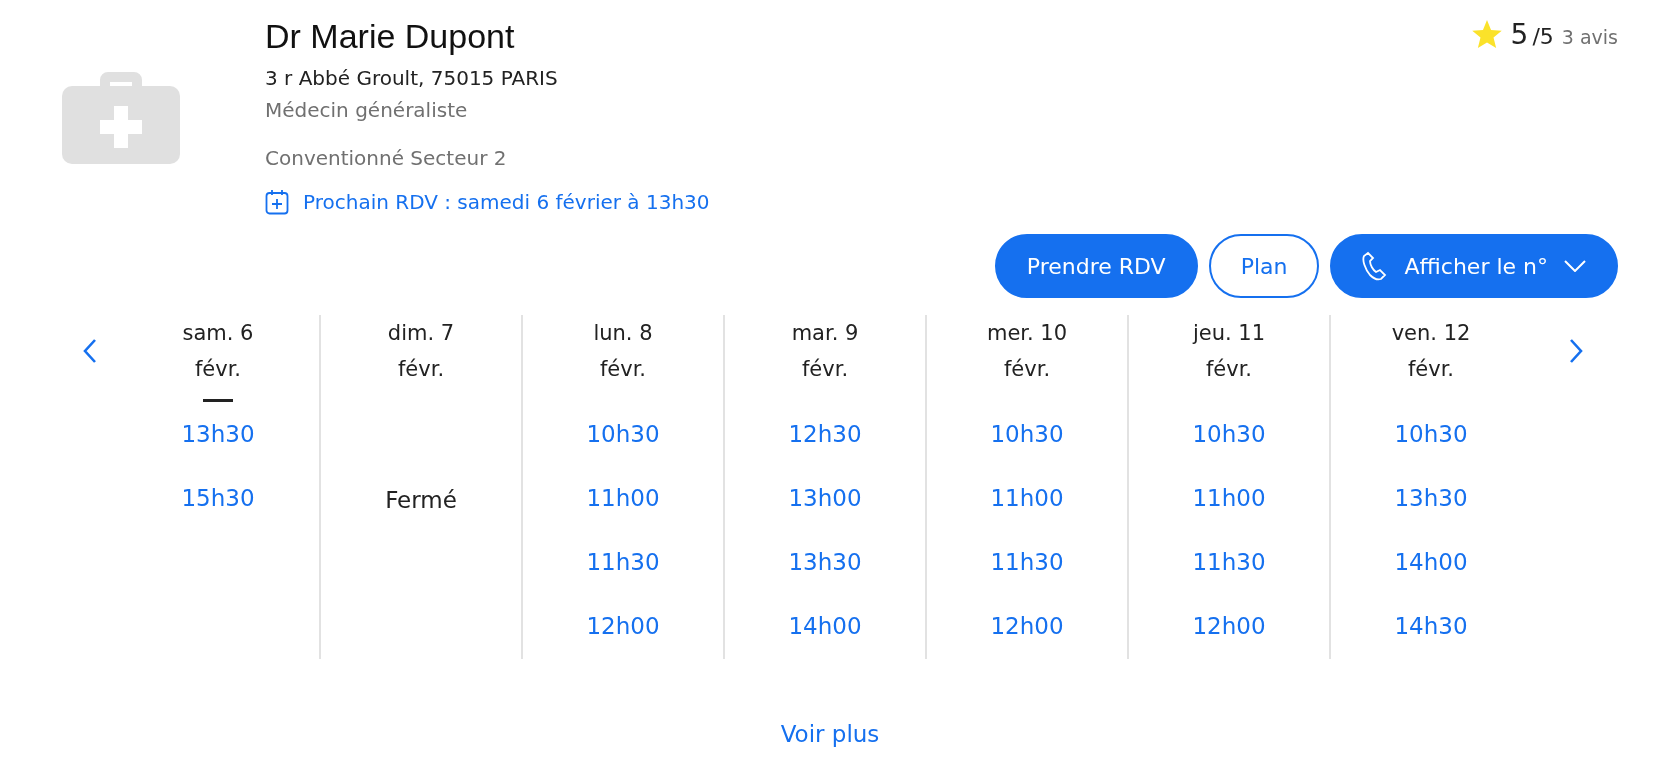 The height and width of the screenshot is (772, 1660). What do you see at coordinates (1264, 266) in the screenshot?
I see `map-button: Plan` at bounding box center [1264, 266].